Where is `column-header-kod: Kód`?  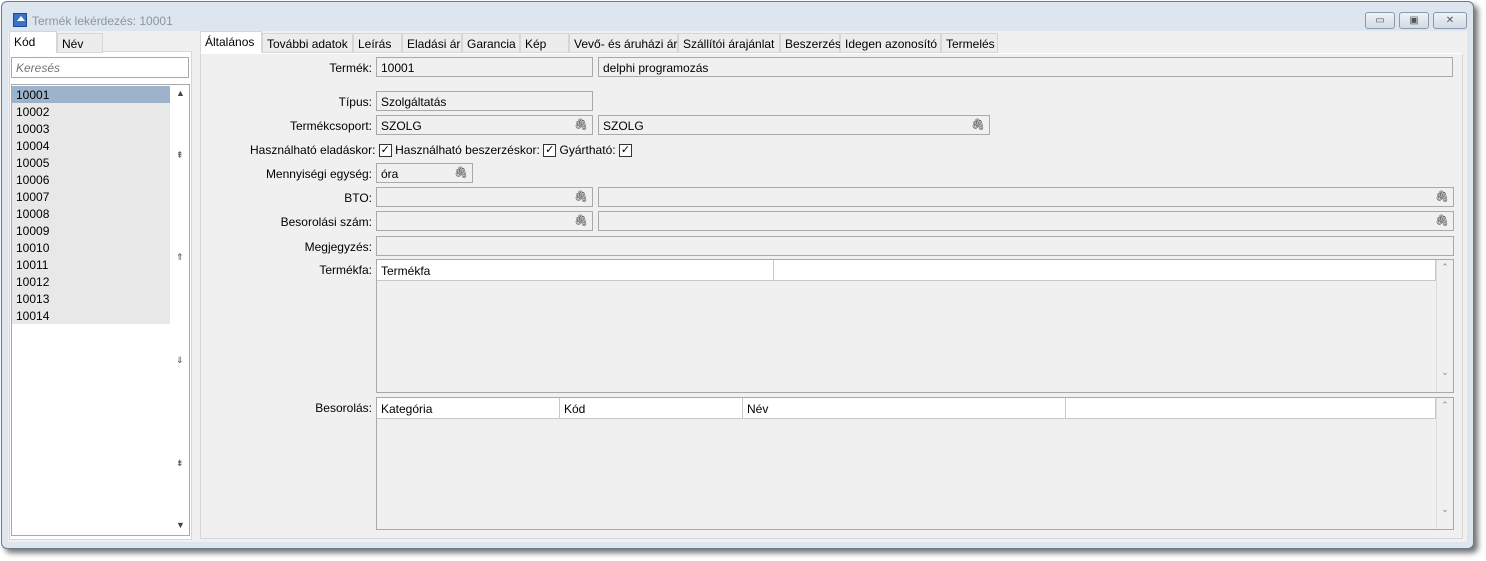
column-header-kod: Kód is located at coordinates (651, 408).